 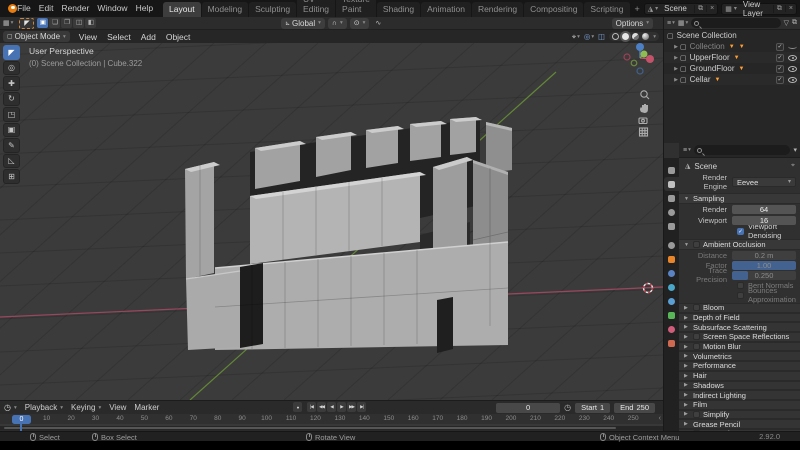 What do you see at coordinates (331, 428) in the screenshot?
I see `timeline-scrollbar` at bounding box center [331, 428].